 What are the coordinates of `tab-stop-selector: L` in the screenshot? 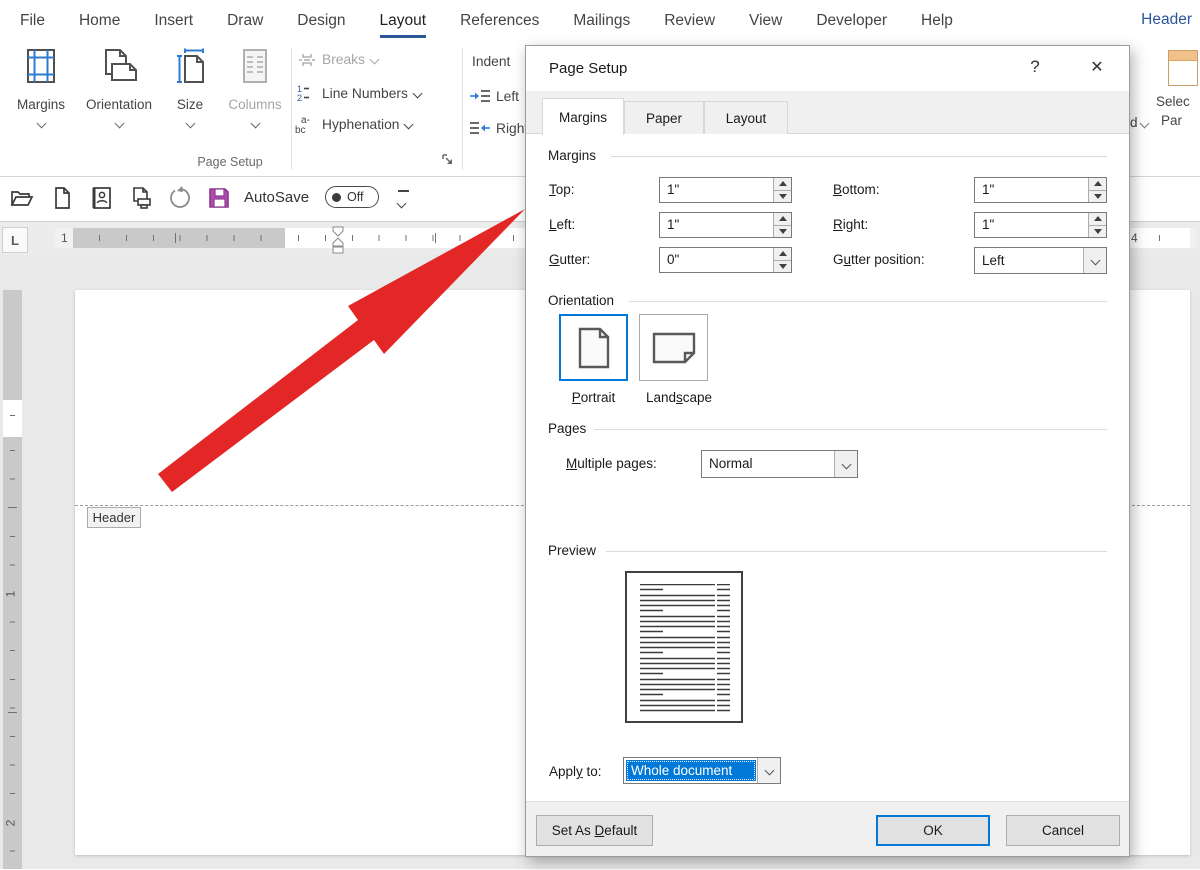 It's located at (15, 240).